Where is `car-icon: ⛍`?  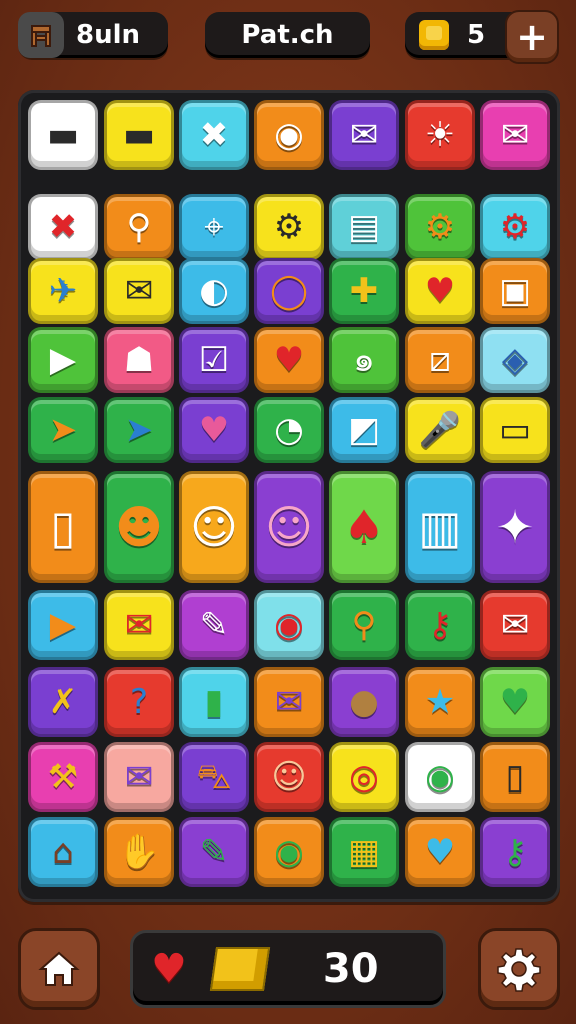
car-icon: ⛍ is located at coordinates (214, 777).